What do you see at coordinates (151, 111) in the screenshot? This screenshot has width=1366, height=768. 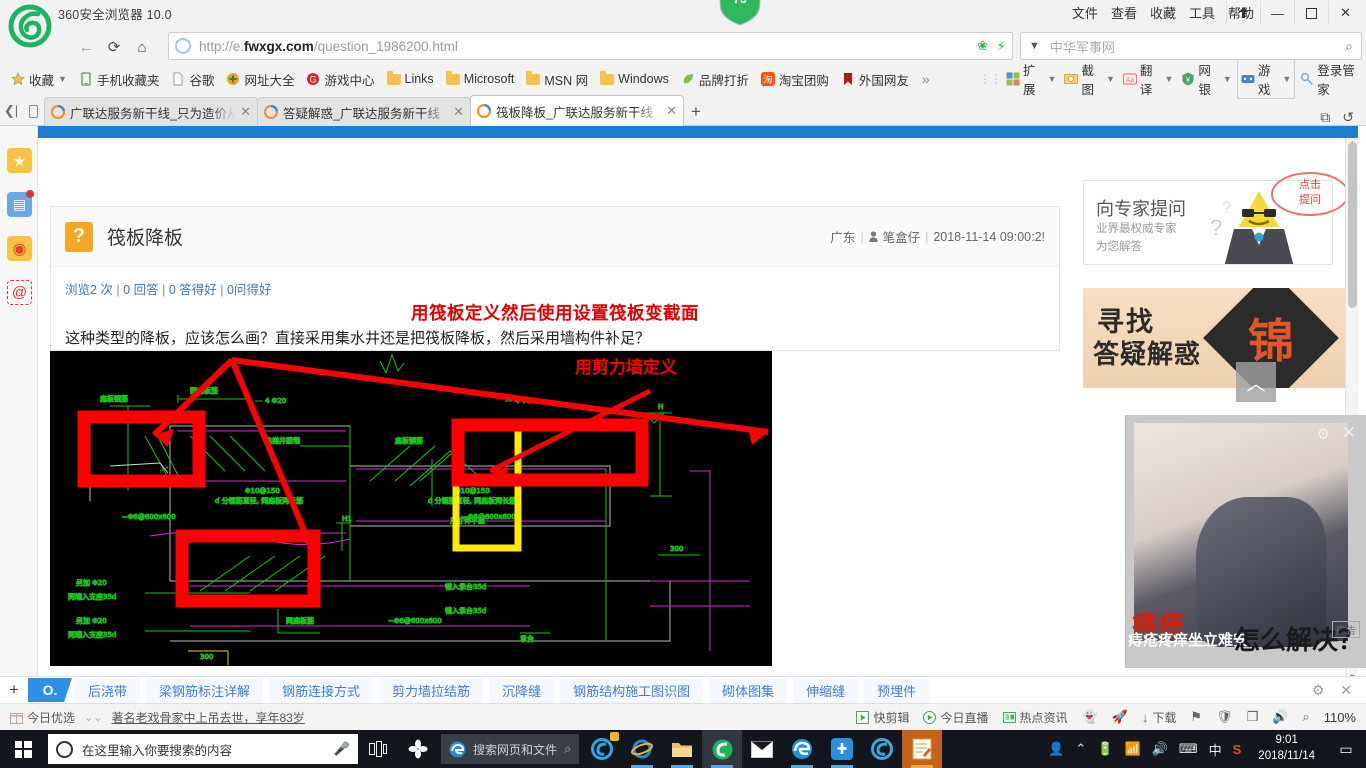 I see `tab-1: 广联达服务新干线_只为造价从业 ✕` at bounding box center [151, 111].